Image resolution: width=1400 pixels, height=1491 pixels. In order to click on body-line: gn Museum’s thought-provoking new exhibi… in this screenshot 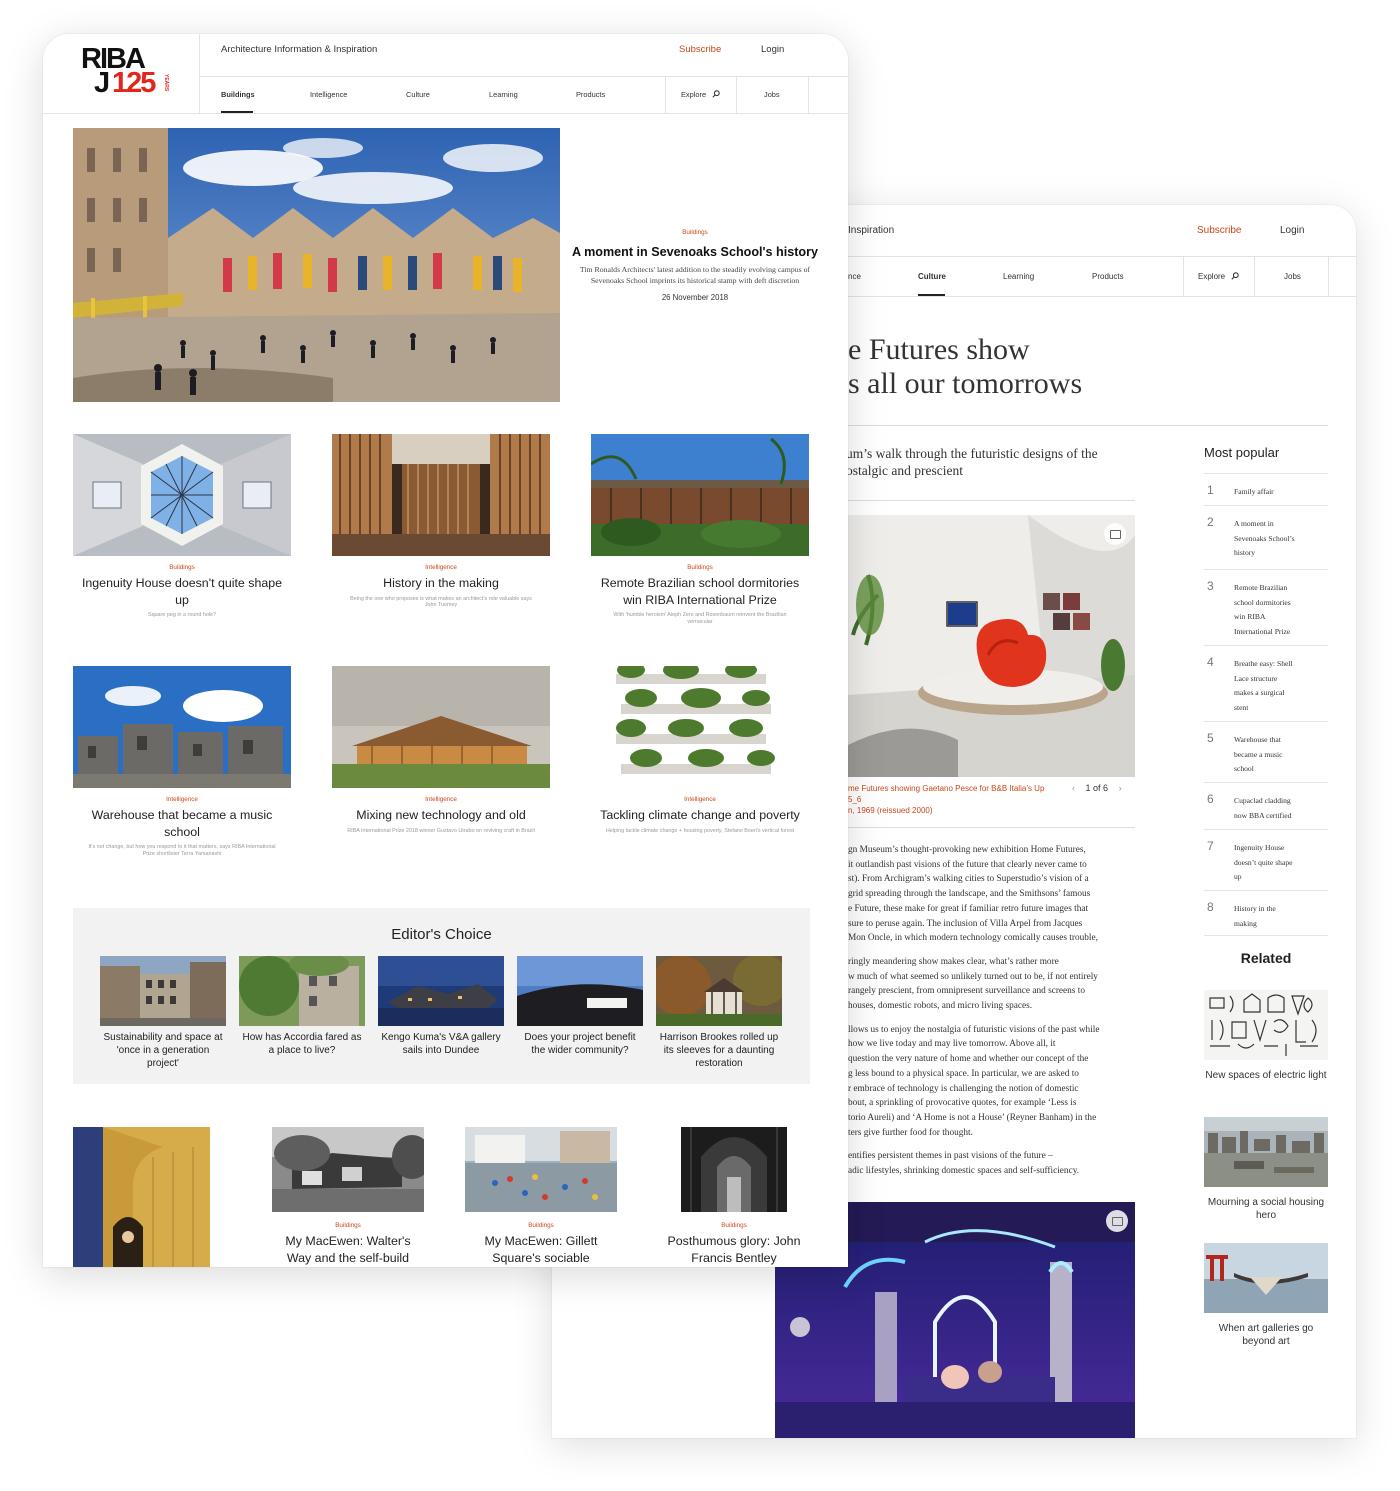, I will do `click(967, 850)`.